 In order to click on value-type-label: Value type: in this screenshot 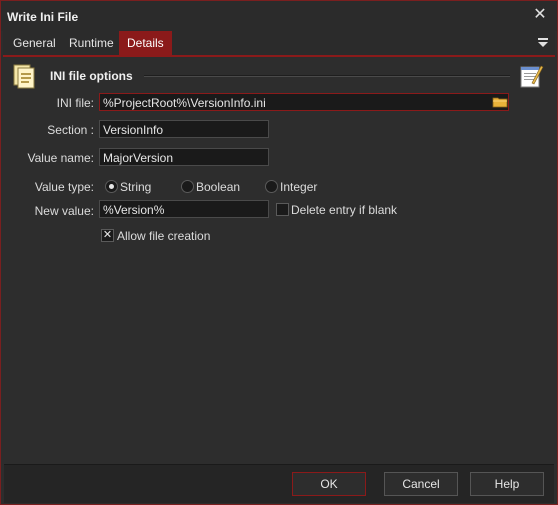, I will do `click(64, 187)`.